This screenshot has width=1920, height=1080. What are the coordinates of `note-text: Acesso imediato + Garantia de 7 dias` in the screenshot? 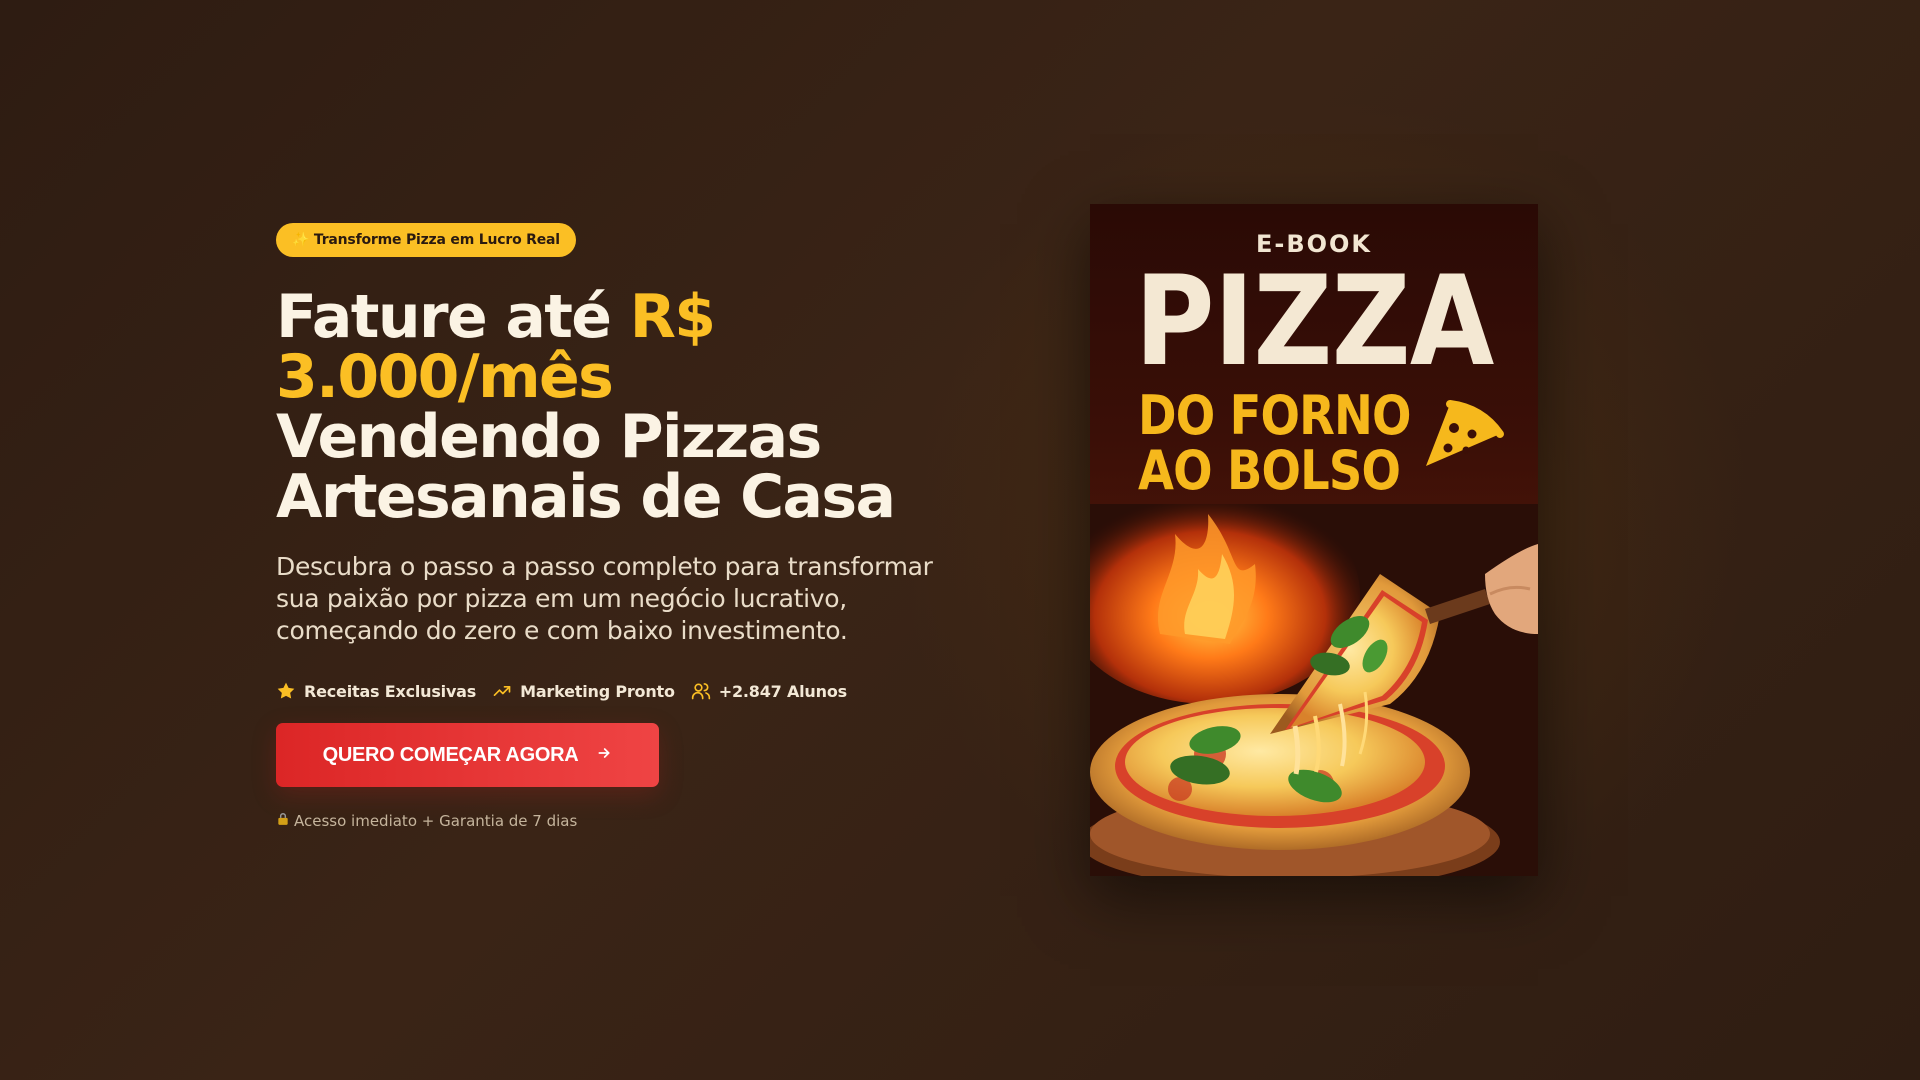 It's located at (436, 821).